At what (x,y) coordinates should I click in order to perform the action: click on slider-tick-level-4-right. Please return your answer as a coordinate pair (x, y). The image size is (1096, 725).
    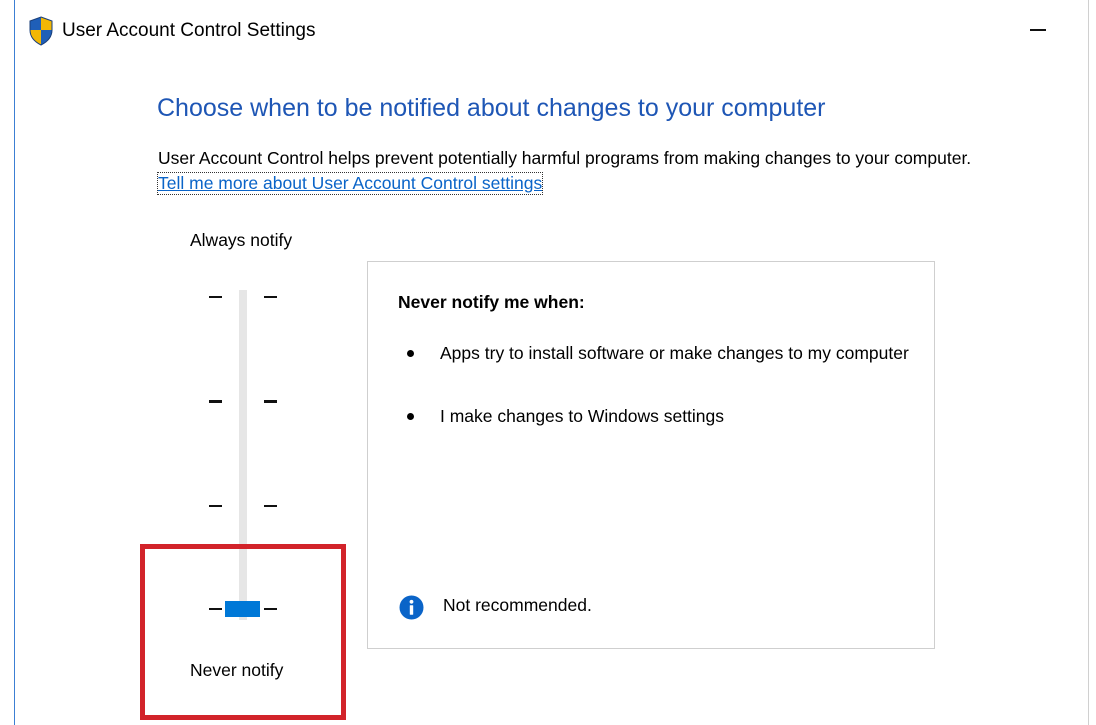
    Looking at the image, I should click on (270, 297).